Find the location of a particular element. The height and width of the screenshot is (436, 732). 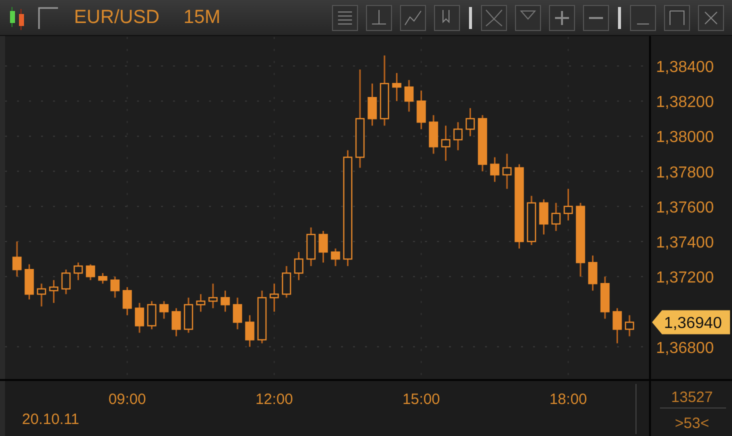

footer-value: 13527 is located at coordinates (692, 397).